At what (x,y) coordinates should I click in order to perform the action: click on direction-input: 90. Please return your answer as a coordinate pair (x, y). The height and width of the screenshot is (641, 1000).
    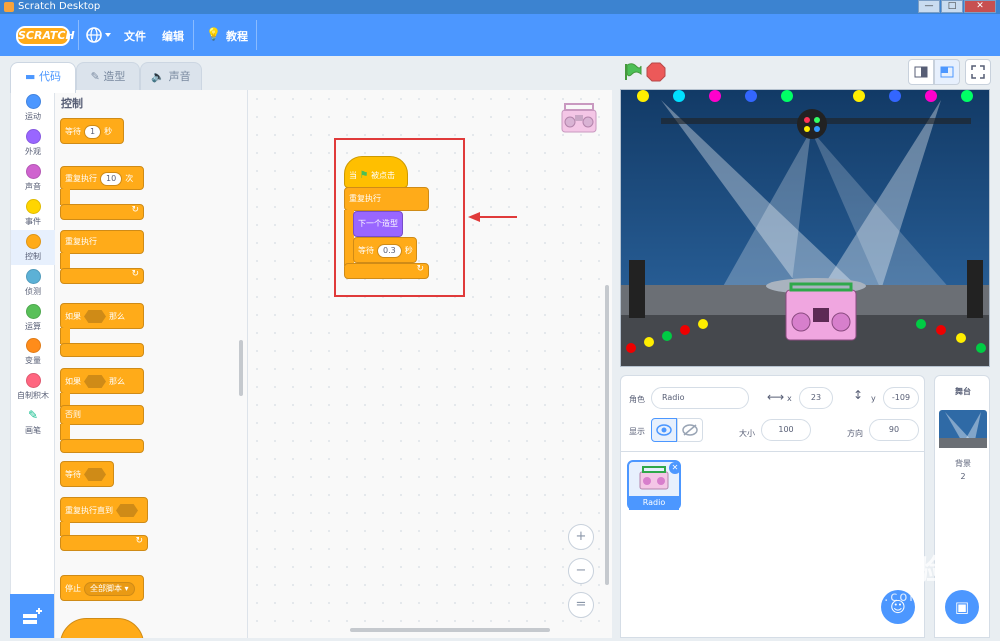
    Looking at the image, I should click on (894, 430).